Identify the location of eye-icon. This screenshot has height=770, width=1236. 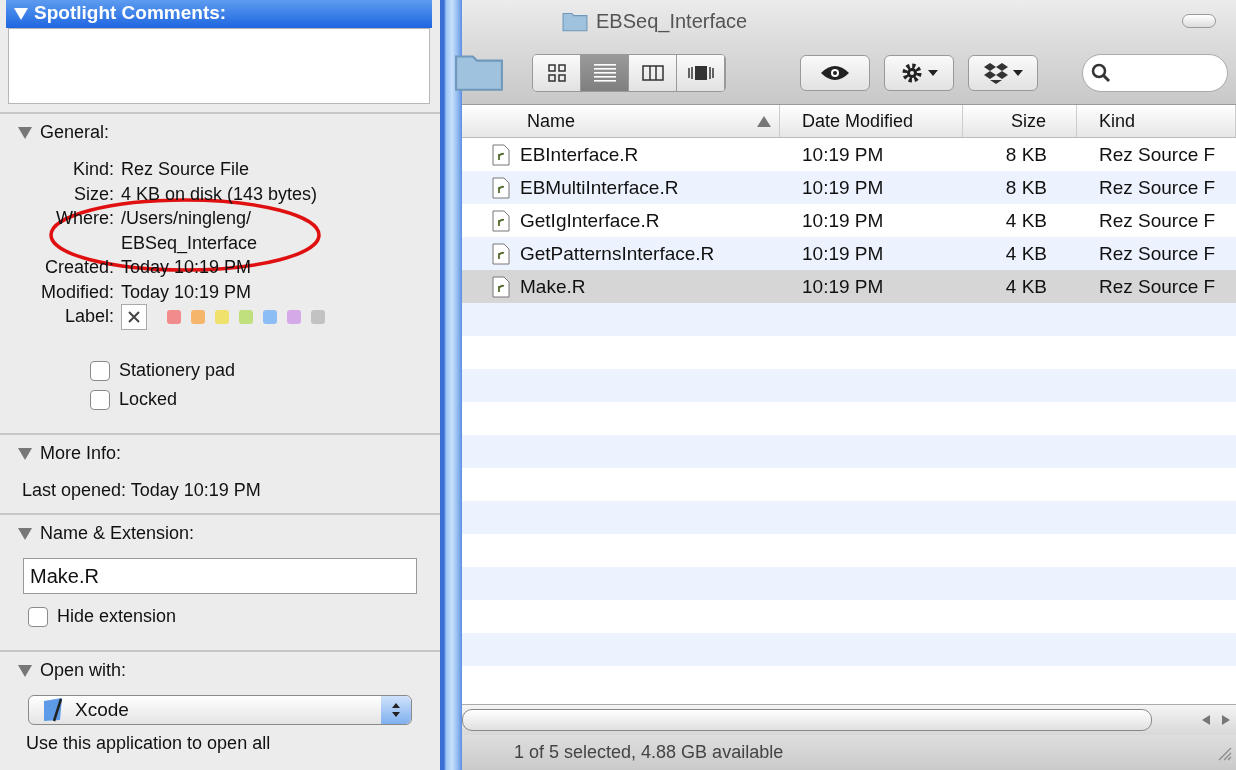
(835, 73).